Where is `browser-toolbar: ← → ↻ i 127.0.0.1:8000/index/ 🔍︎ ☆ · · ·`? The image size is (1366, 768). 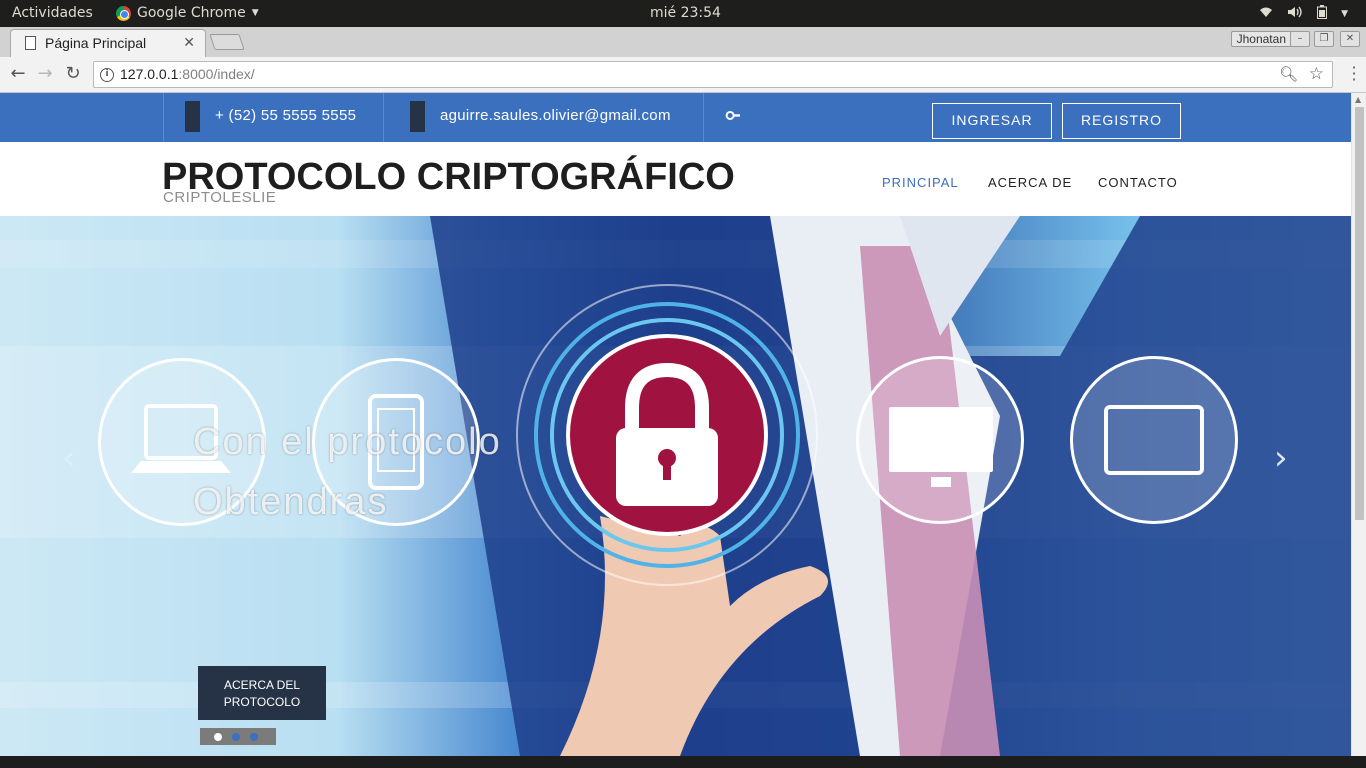
browser-toolbar: ← → ↻ i 127.0.0.1:8000/index/ 🔍︎ ☆ · · · is located at coordinates (683, 75).